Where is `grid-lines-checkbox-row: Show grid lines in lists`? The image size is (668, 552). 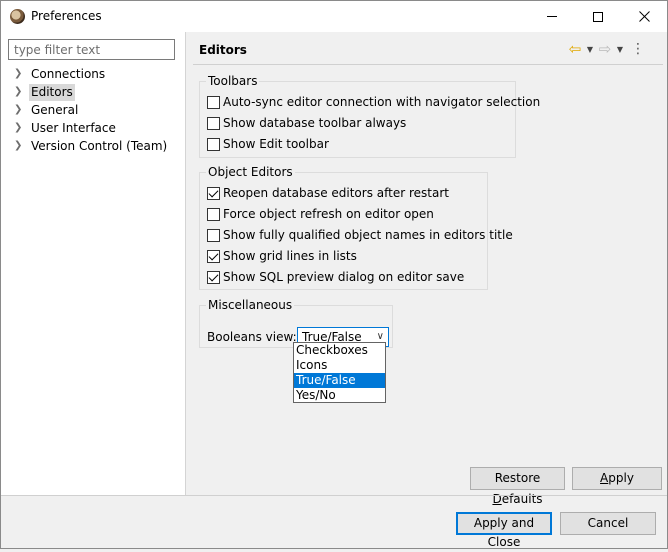 grid-lines-checkbox-row: Show grid lines in lists is located at coordinates (282, 256).